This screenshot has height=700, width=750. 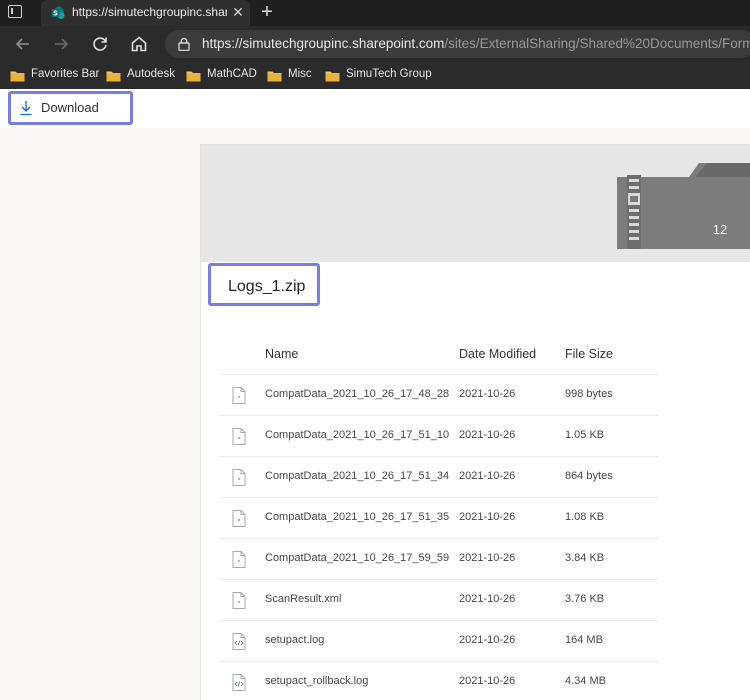 I want to click on file-size: 1.05 KB, so click(x=585, y=435).